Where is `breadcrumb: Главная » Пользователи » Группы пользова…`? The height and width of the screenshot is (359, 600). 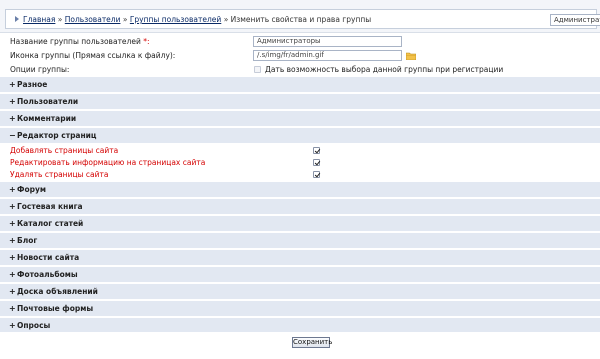 breadcrumb: Главная » Пользователи » Группы пользова… is located at coordinates (302, 19).